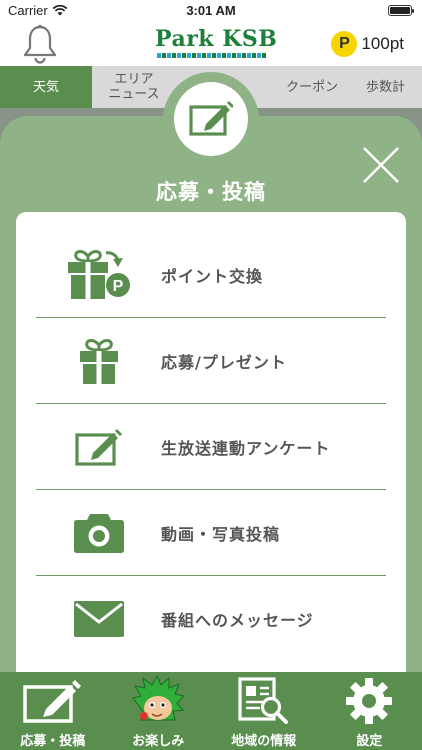 The image size is (422, 750). I want to click on nav-post: 応募・投稿, so click(53, 711).